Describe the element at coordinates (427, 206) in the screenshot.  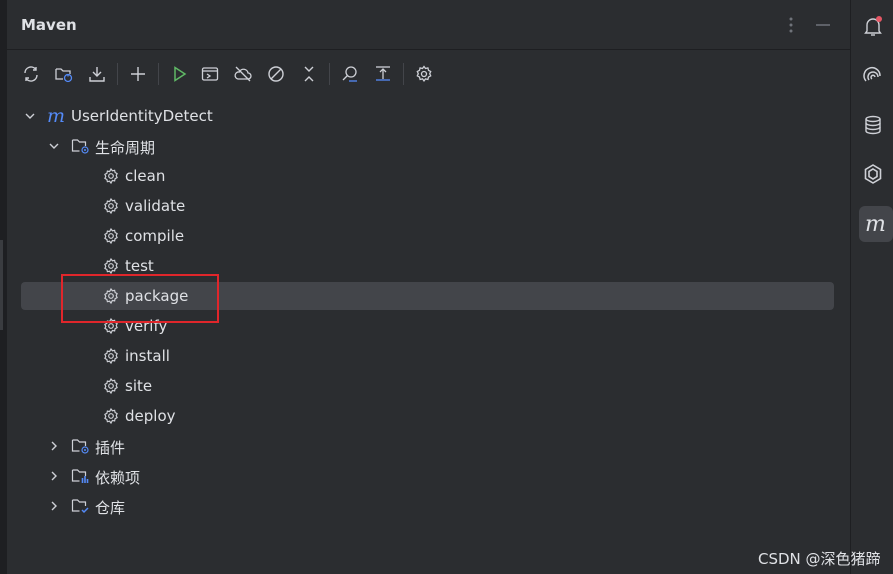
I see `tree-node-goal: validate` at that location.